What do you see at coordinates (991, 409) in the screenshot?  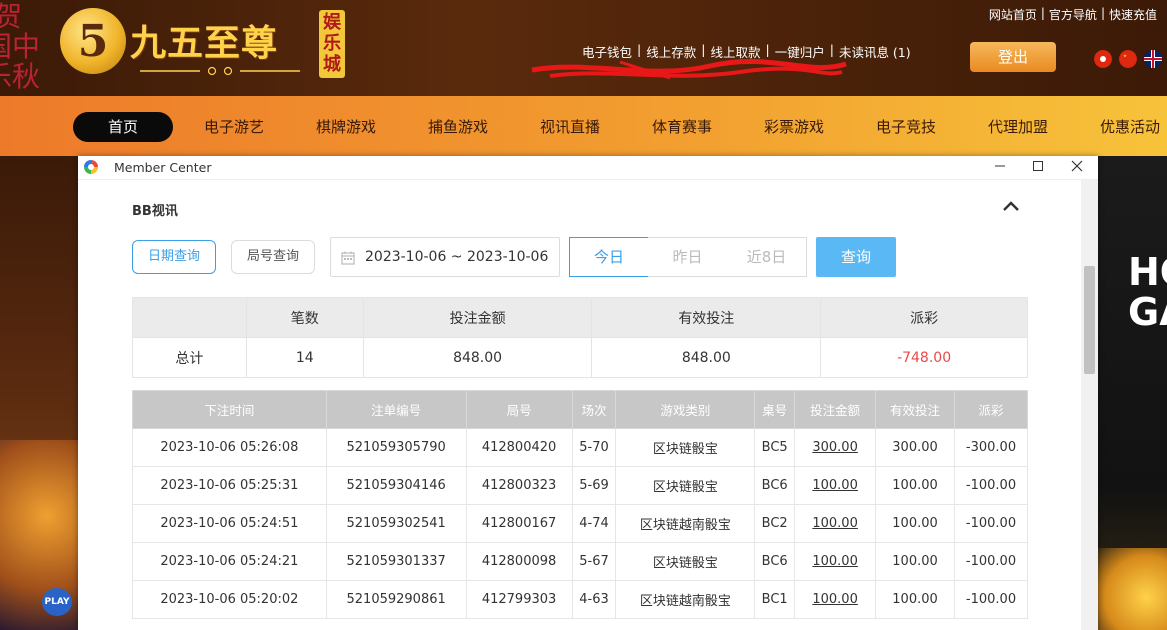 I see `detail-header: 派彩` at bounding box center [991, 409].